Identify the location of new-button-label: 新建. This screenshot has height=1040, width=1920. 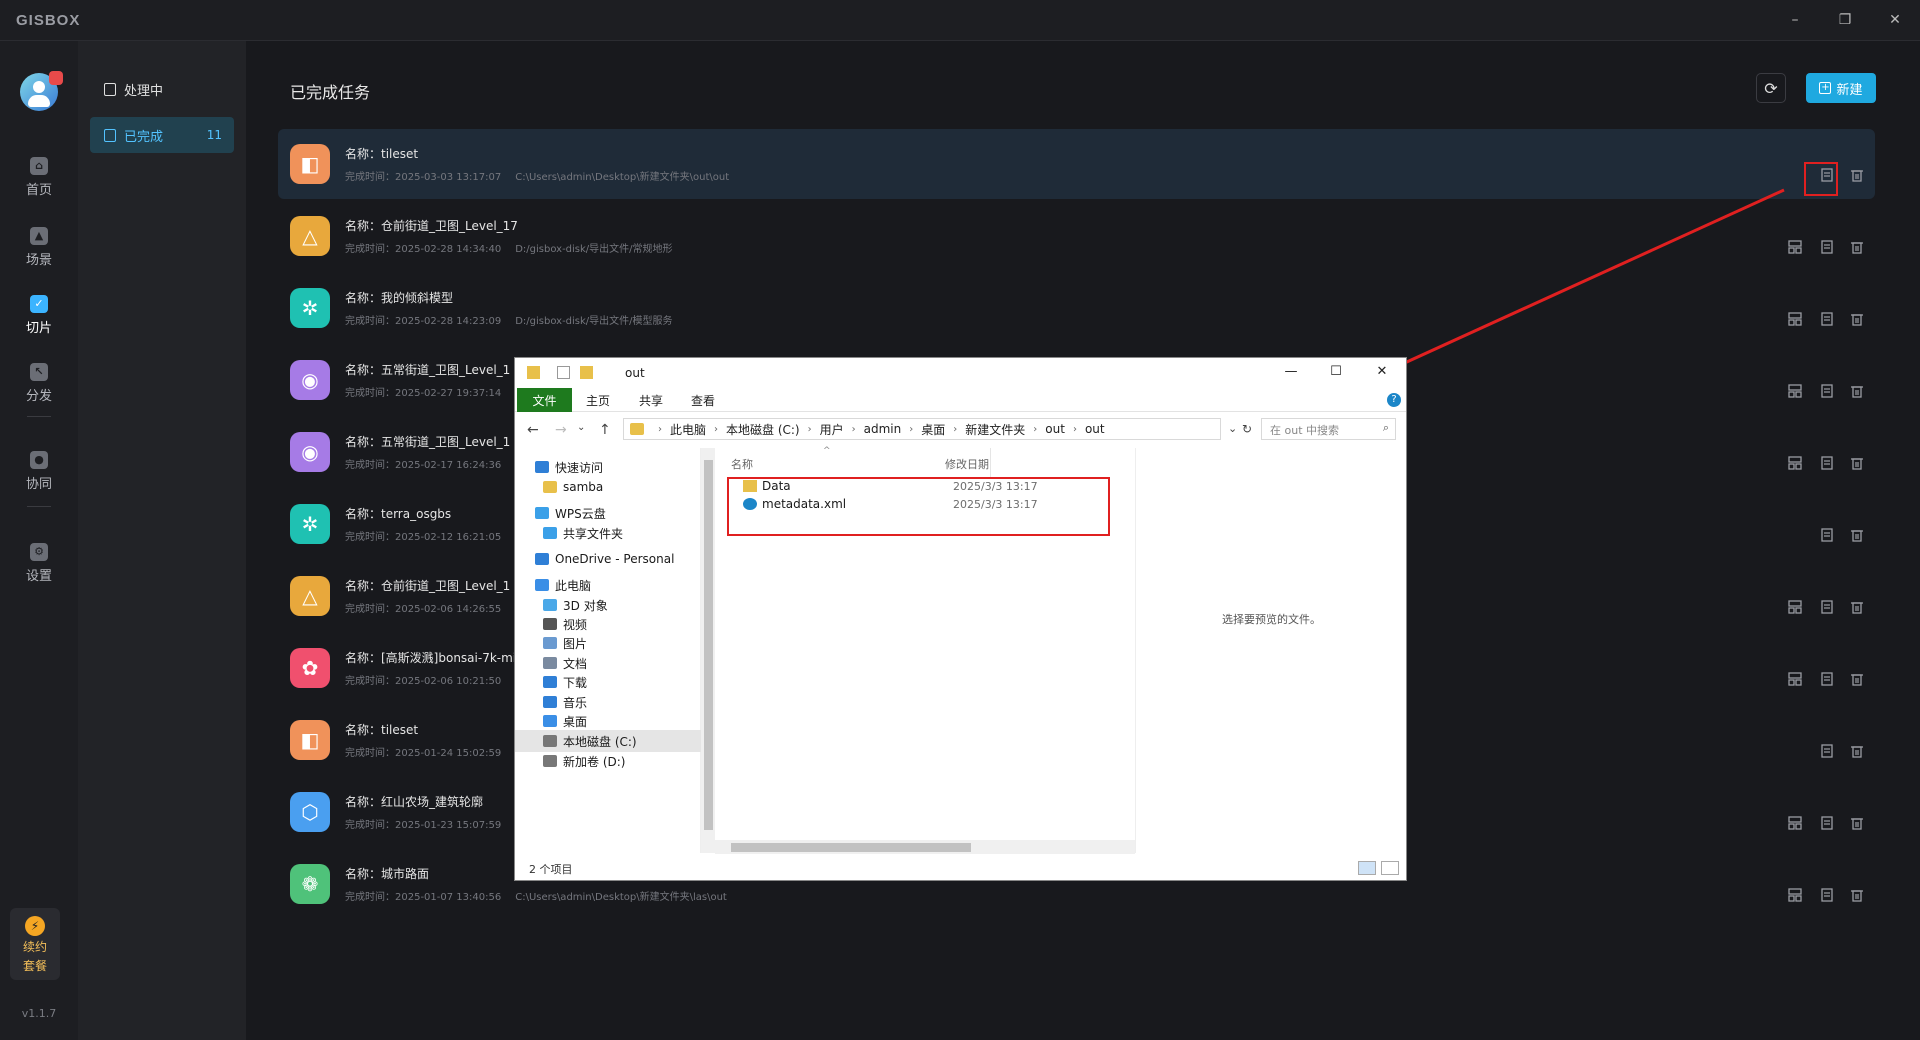
(1849, 90).